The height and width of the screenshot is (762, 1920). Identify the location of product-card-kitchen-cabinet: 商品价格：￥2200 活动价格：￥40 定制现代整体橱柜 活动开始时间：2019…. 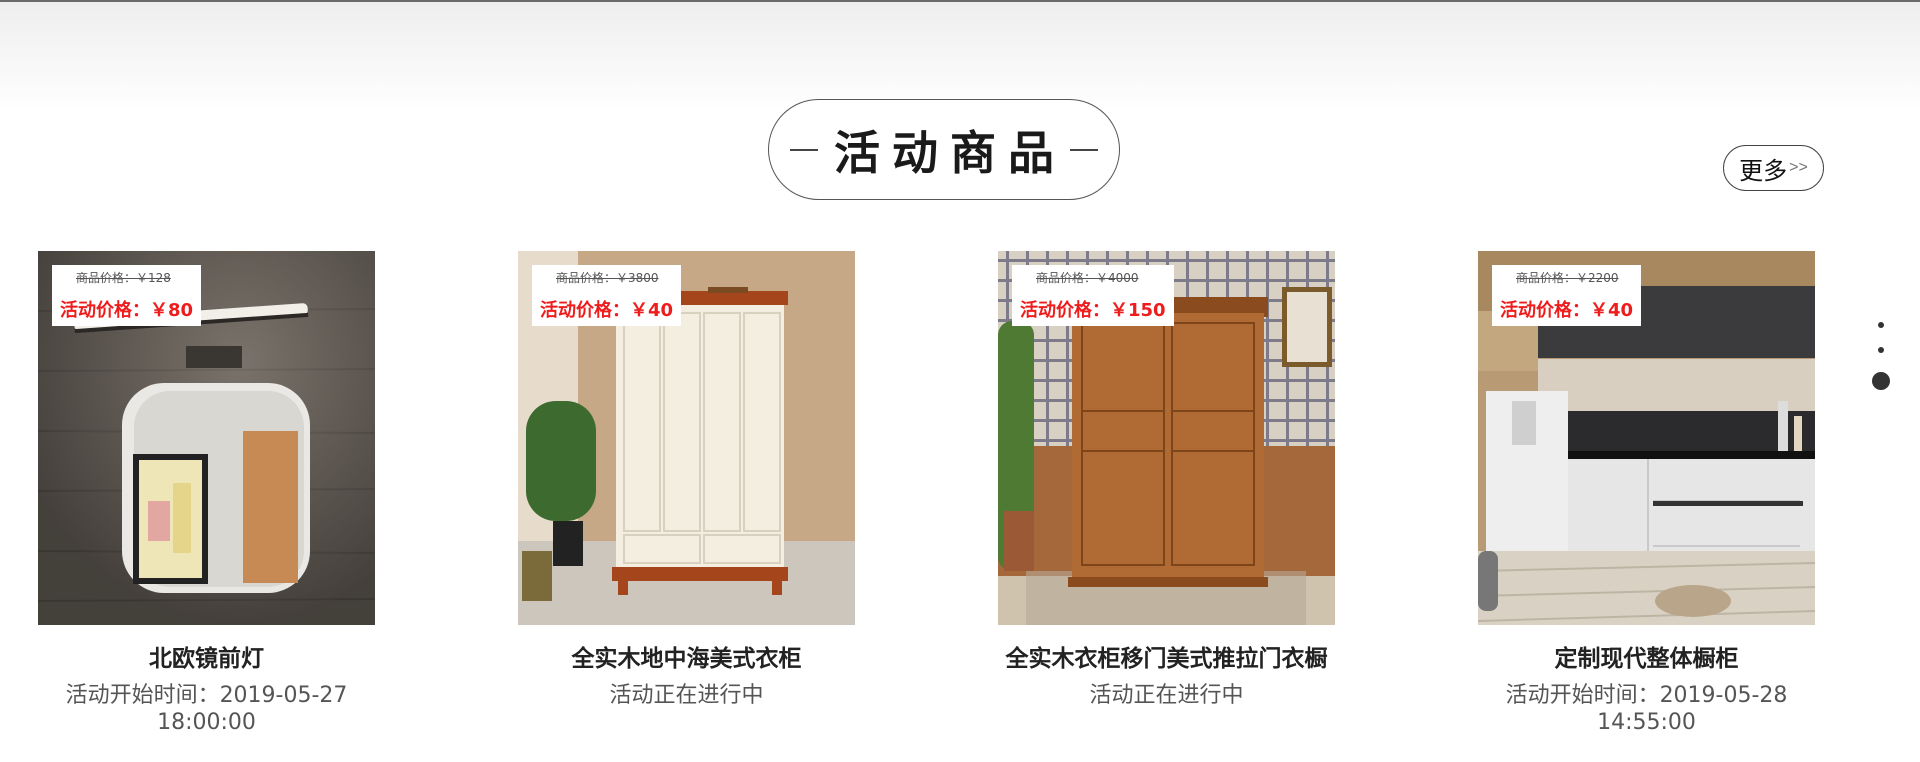
(1646, 493).